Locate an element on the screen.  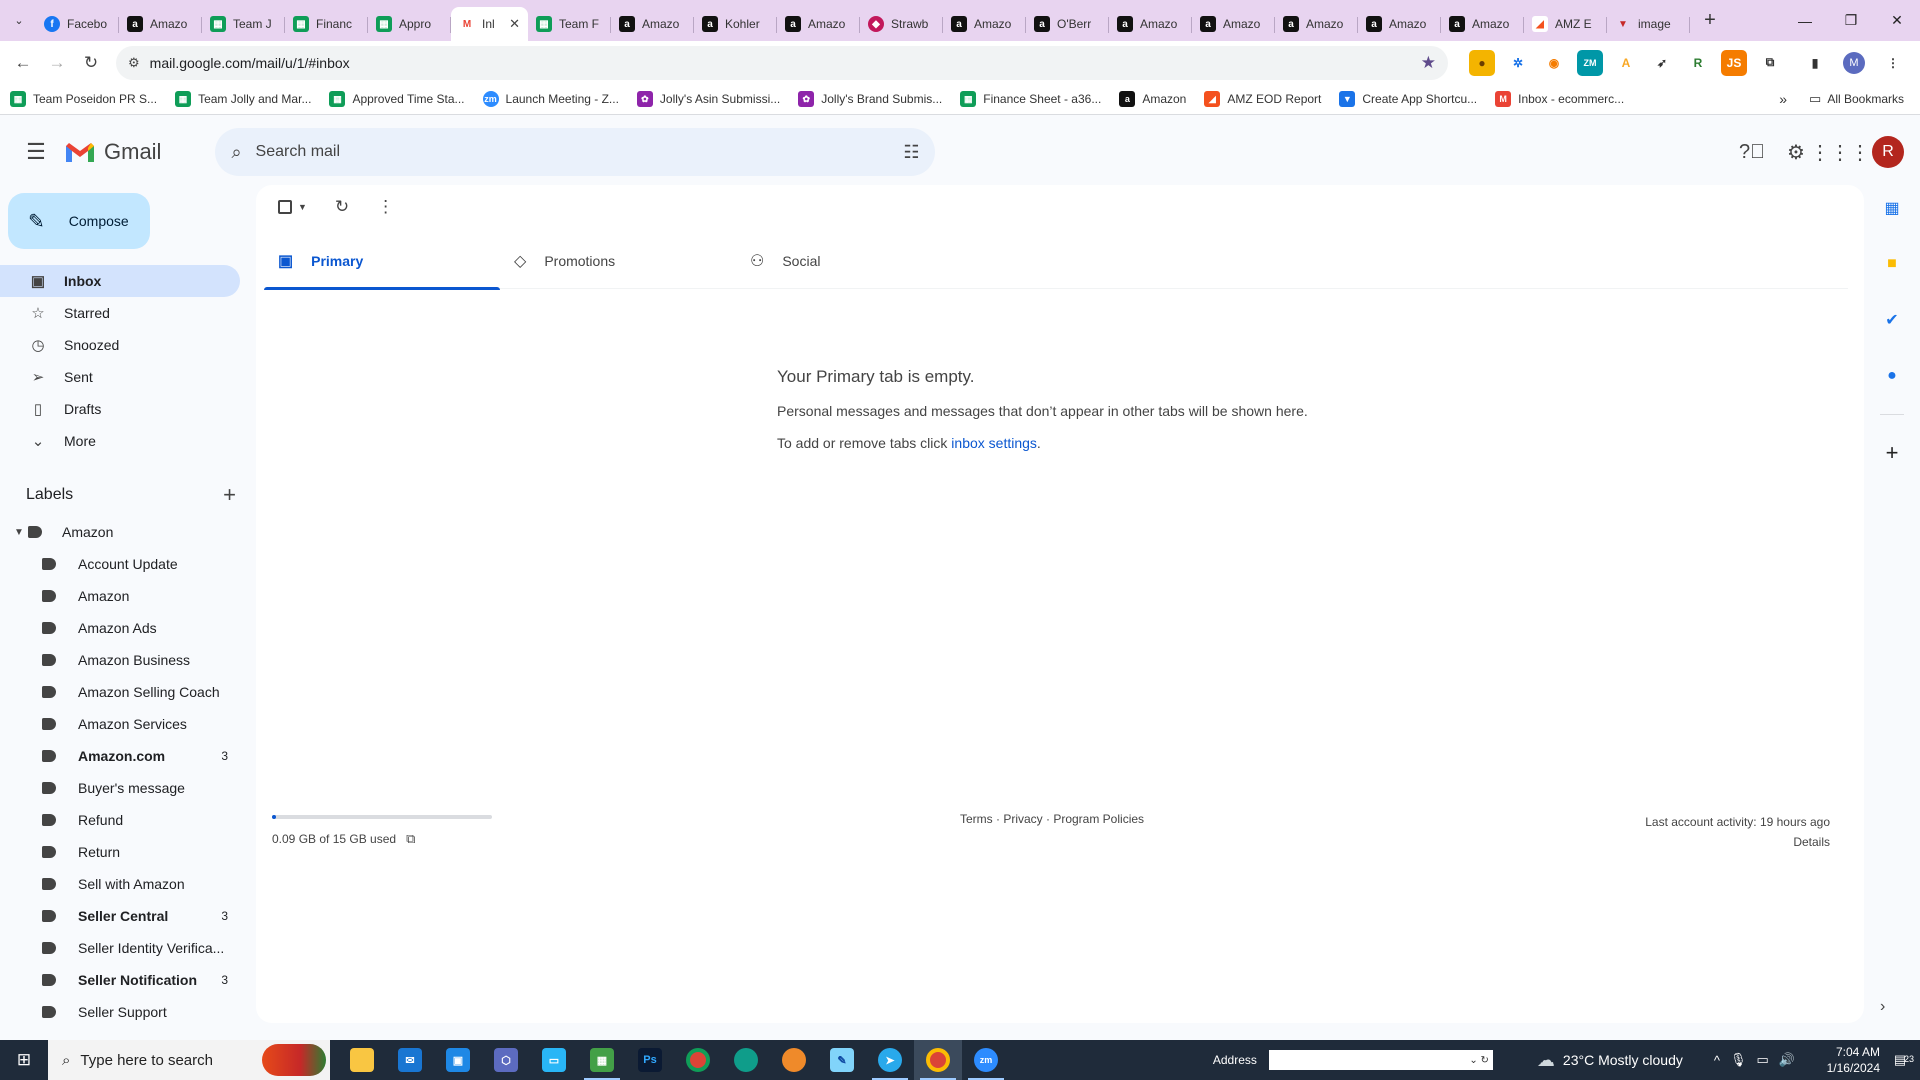
minimize-button: — is located at coordinates (1805, 20).